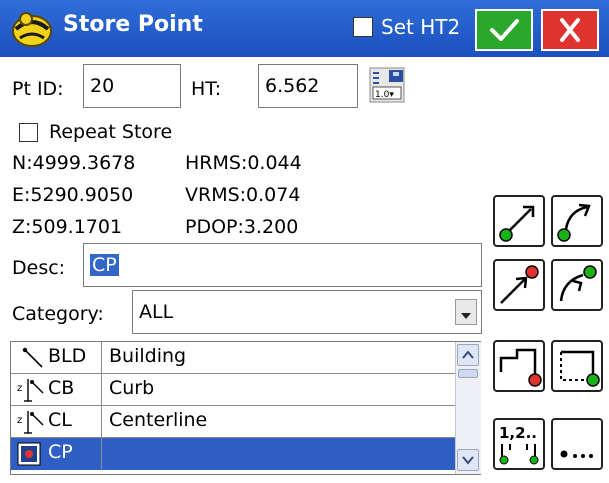  Describe the element at coordinates (233, 454) in the screenshot. I see `list-item-selected: CP` at that location.